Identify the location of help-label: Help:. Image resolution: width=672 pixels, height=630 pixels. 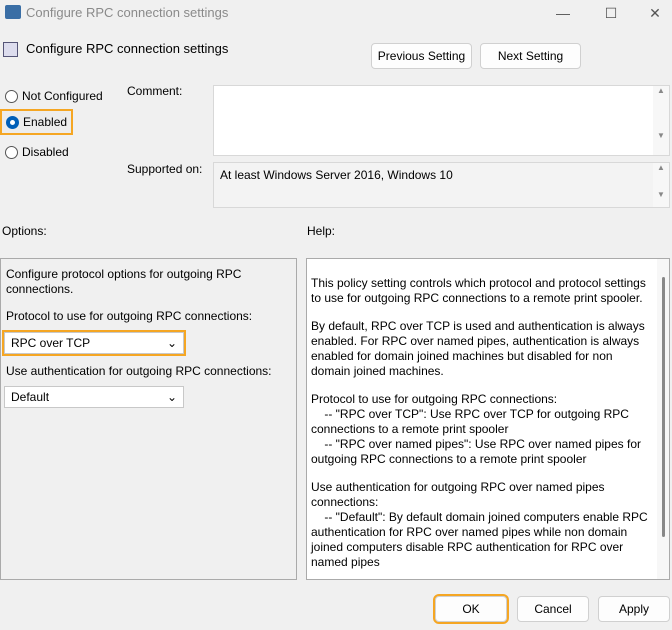
(321, 231).